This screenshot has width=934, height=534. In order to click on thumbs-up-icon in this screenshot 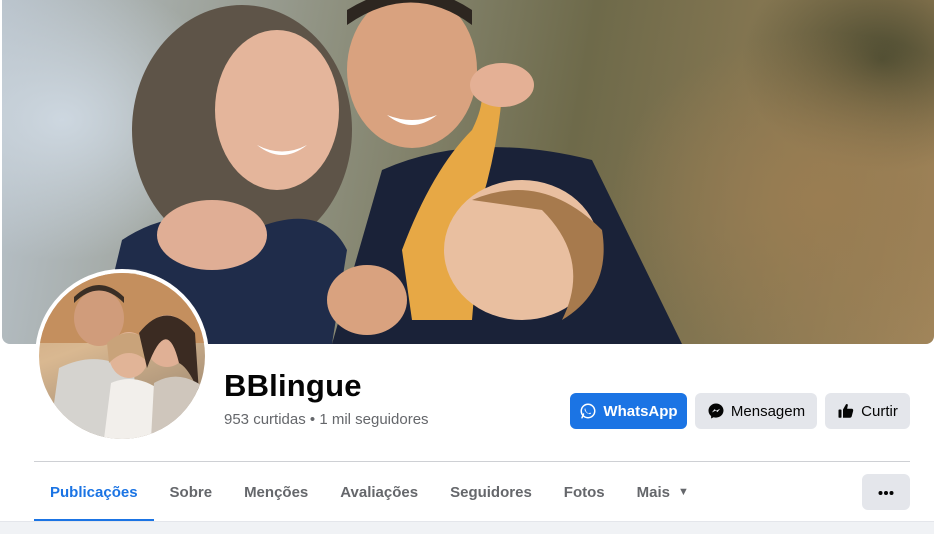, I will do `click(846, 411)`.